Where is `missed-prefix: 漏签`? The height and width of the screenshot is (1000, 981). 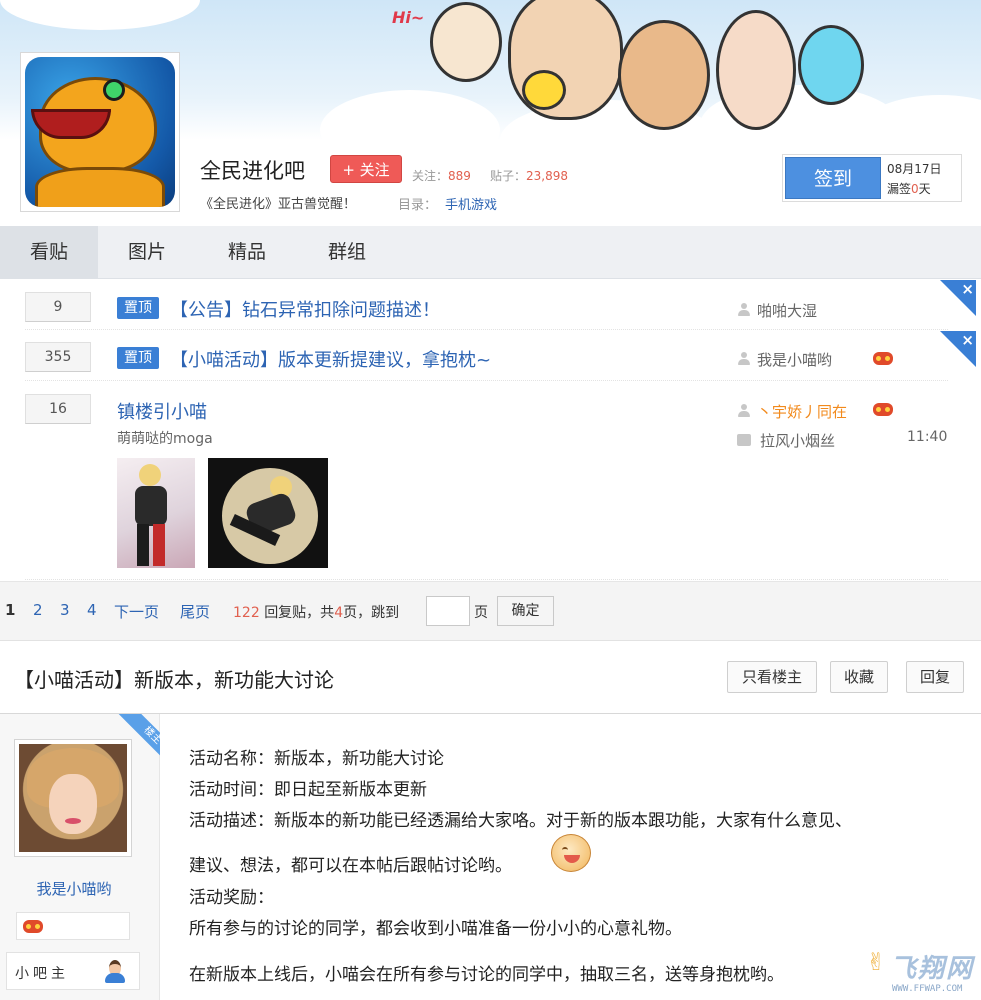
missed-prefix: 漏签 is located at coordinates (899, 189).